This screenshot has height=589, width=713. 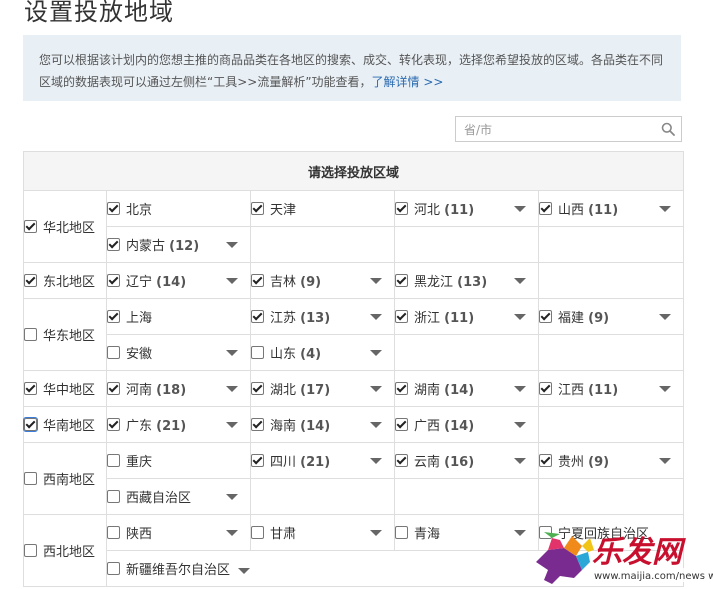 I want to click on watermark-logo: 乐发网 www.maijia.com/news www.6pf.cn, so click(x=624, y=558).